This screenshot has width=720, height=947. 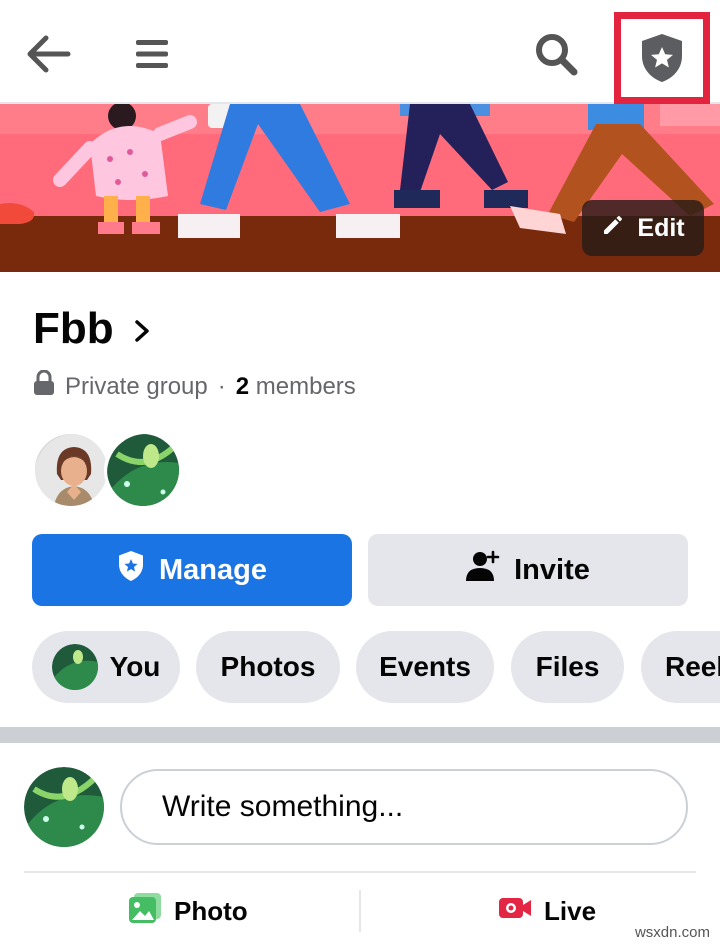 I want to click on section-divider, so click(x=360, y=735).